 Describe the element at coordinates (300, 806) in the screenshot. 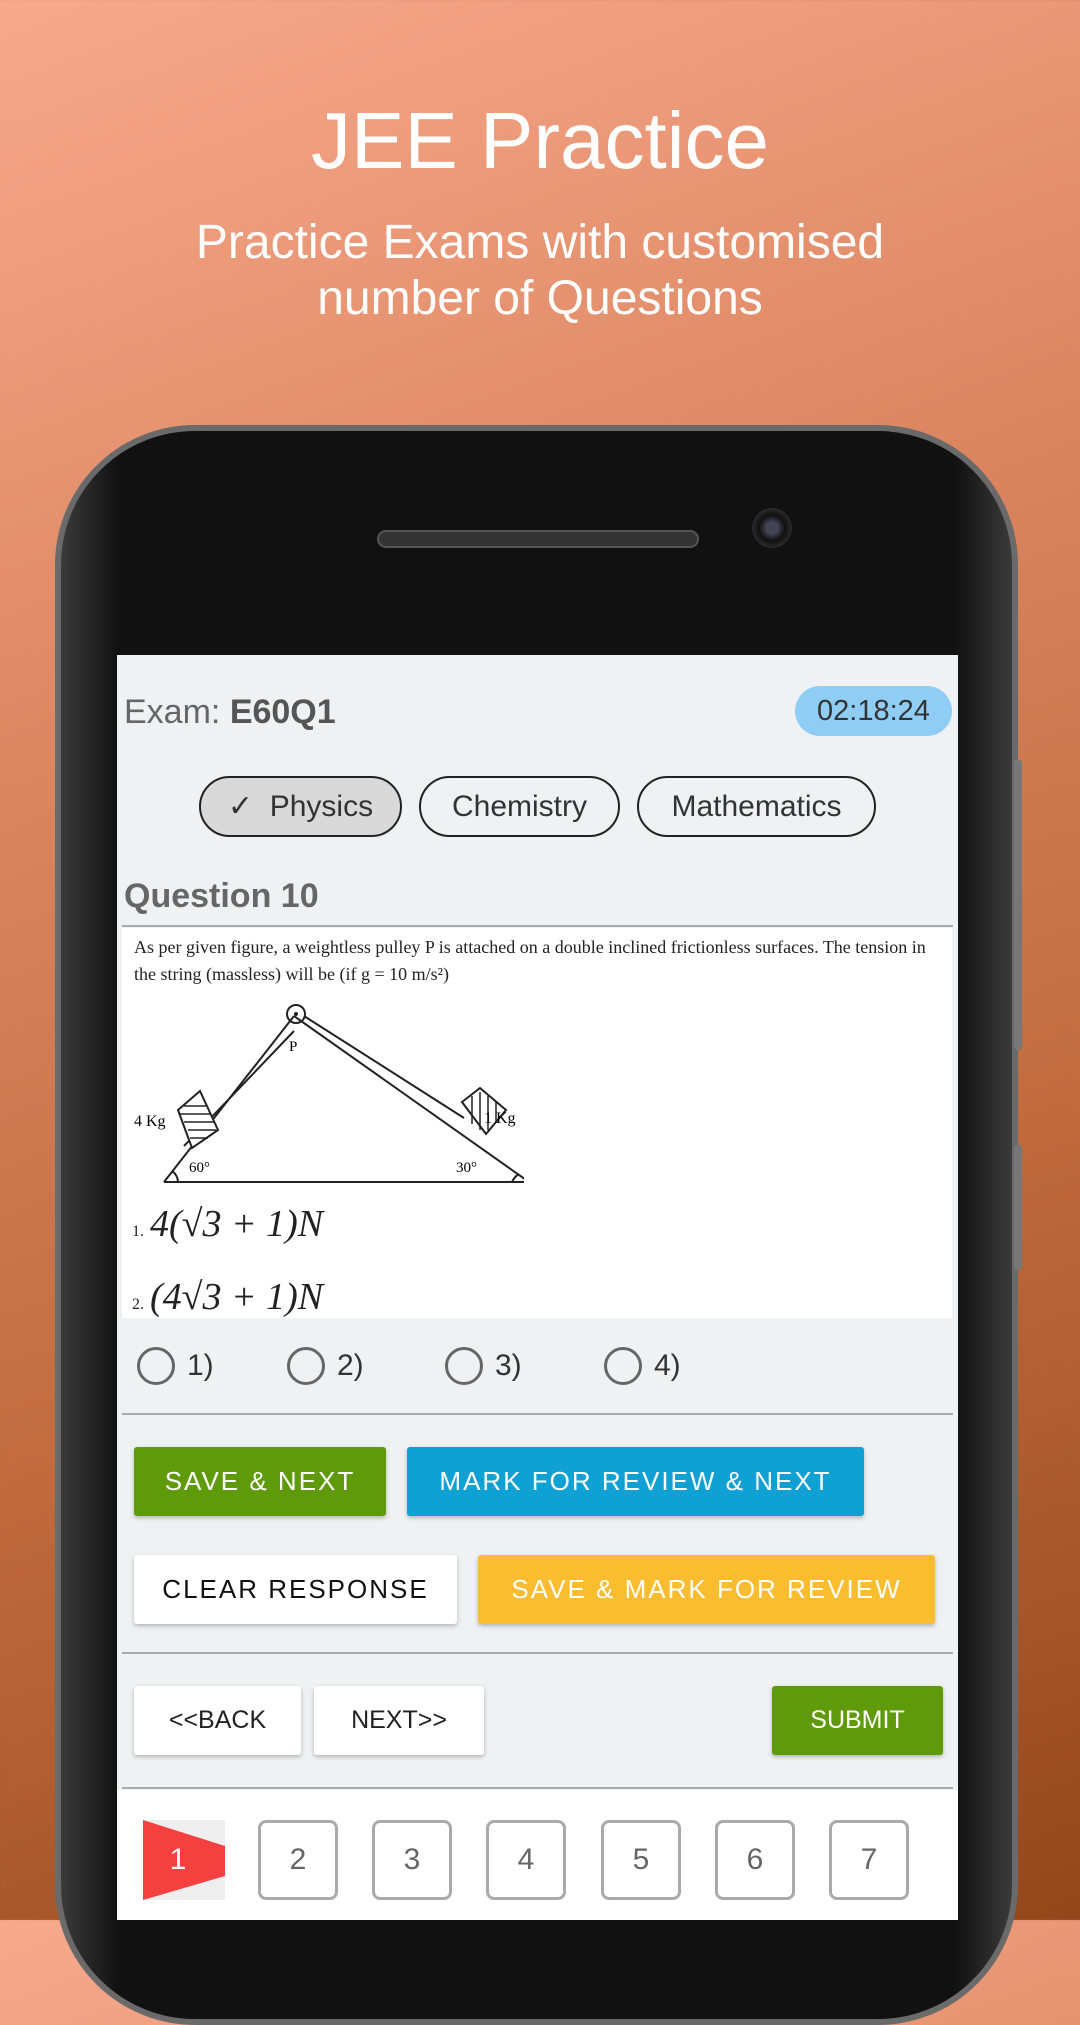

I see `tab-physics: ✓ Physics` at that location.